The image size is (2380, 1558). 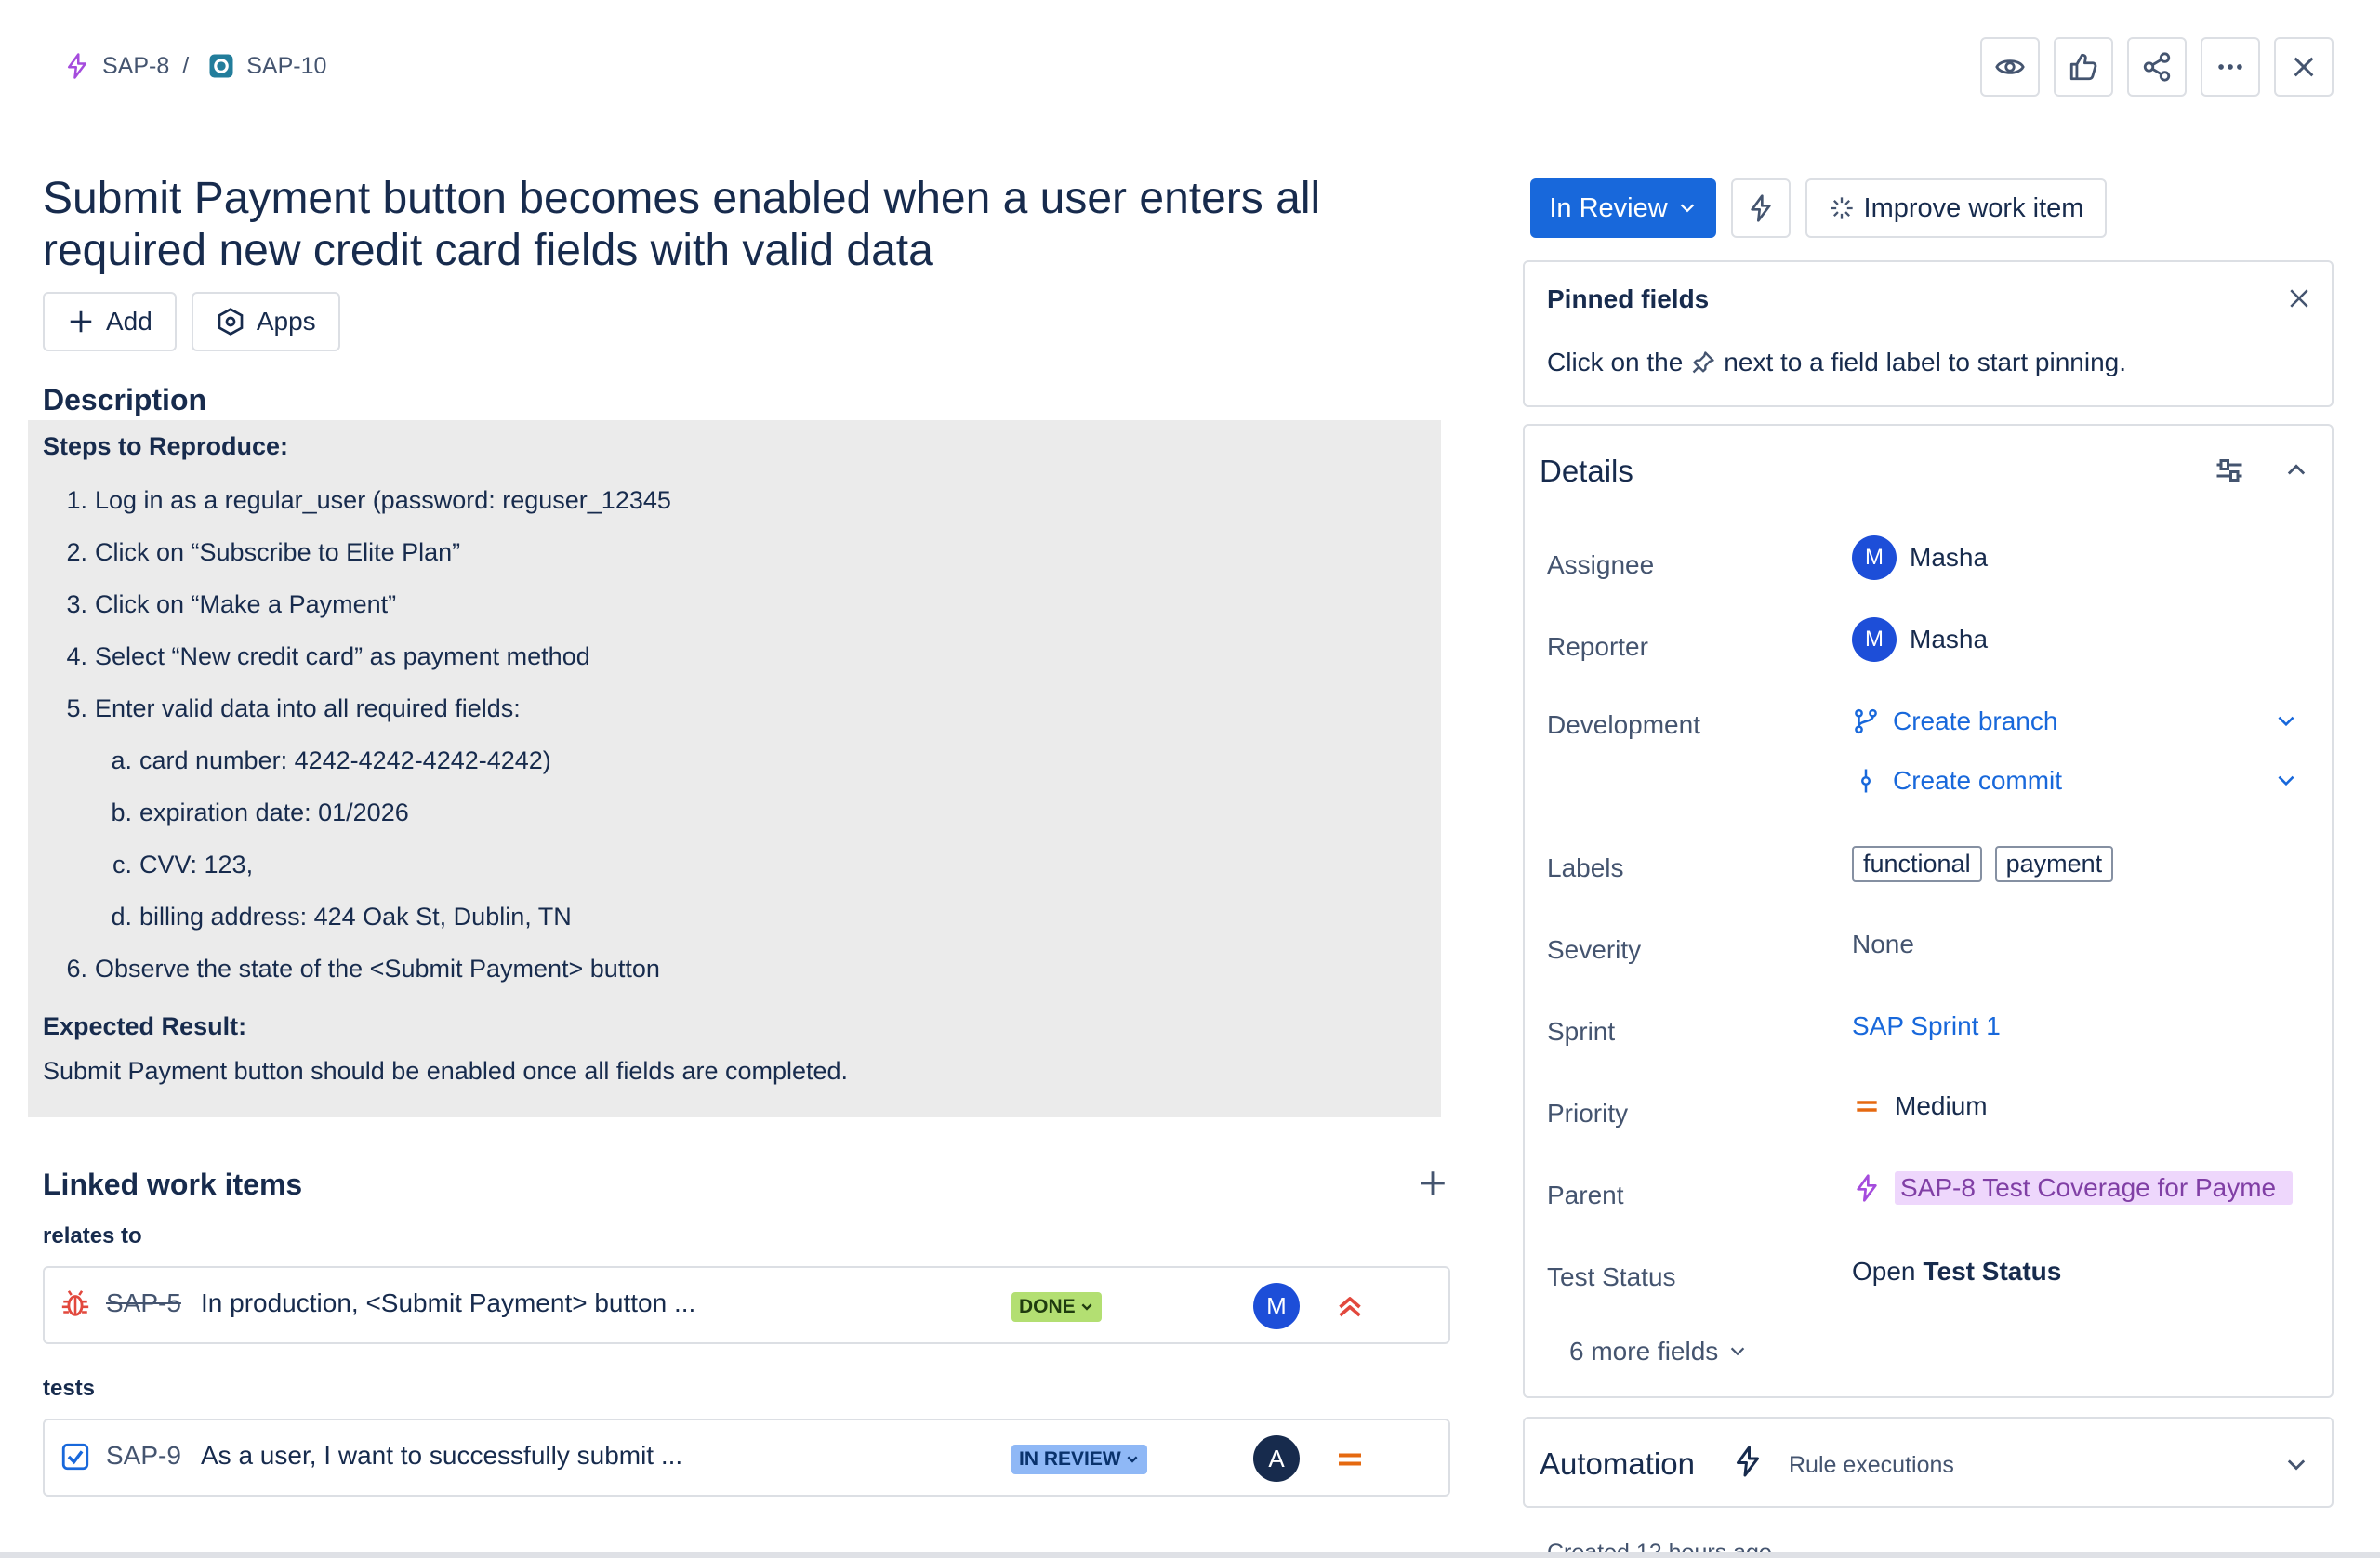 What do you see at coordinates (1867, 1106) in the screenshot?
I see `priority-medium-icon` at bounding box center [1867, 1106].